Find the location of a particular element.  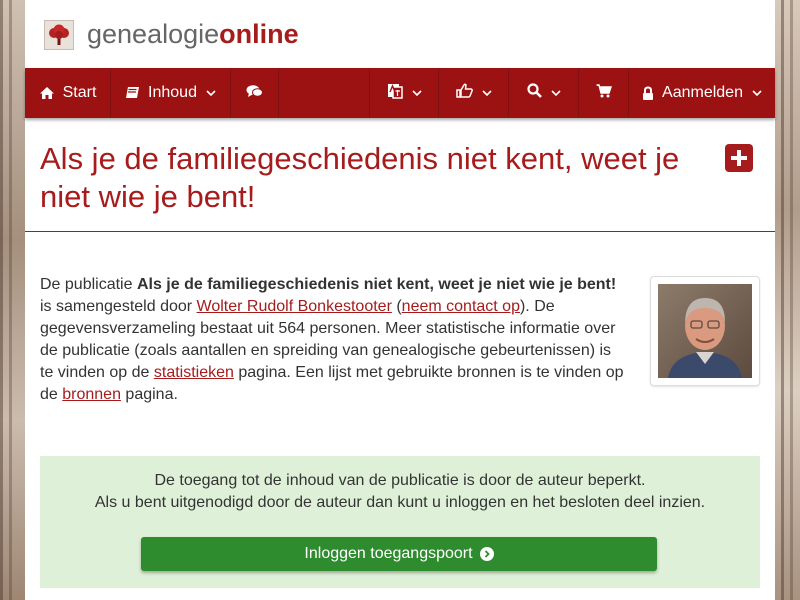

nav-start-label: Start is located at coordinates (79, 92).